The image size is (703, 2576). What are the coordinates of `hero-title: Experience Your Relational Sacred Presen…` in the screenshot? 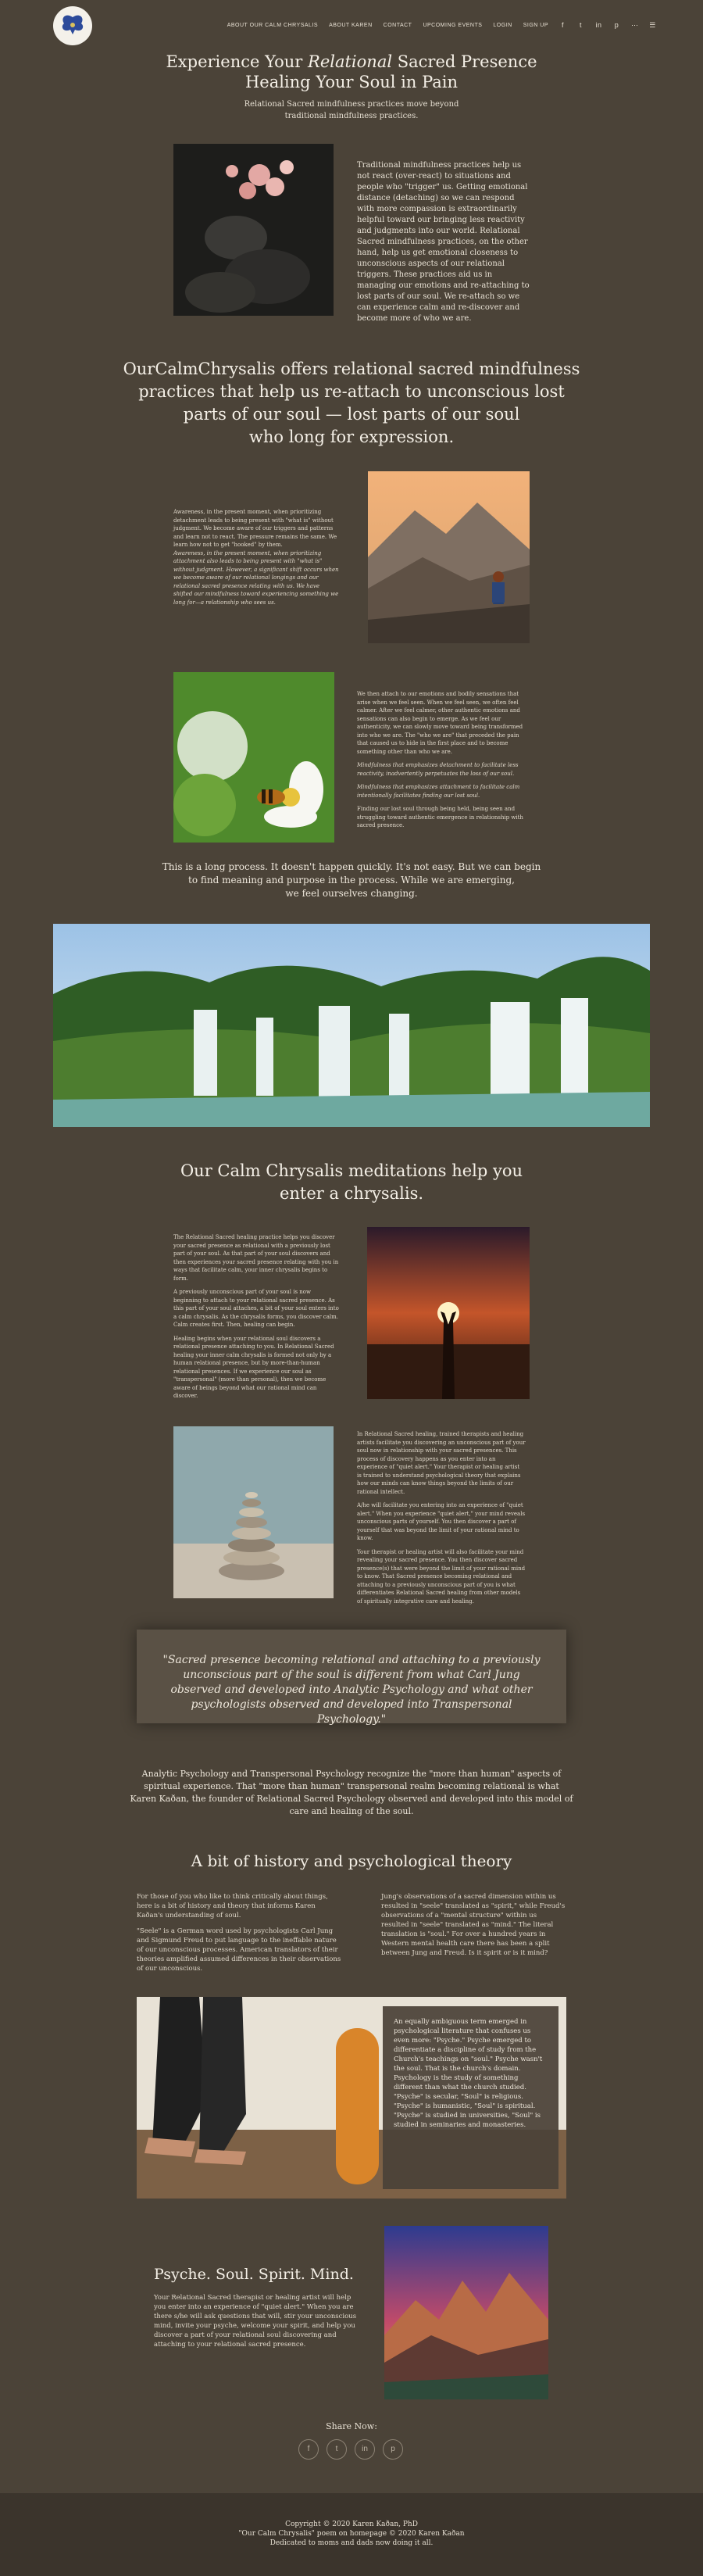 It's located at (351, 72).